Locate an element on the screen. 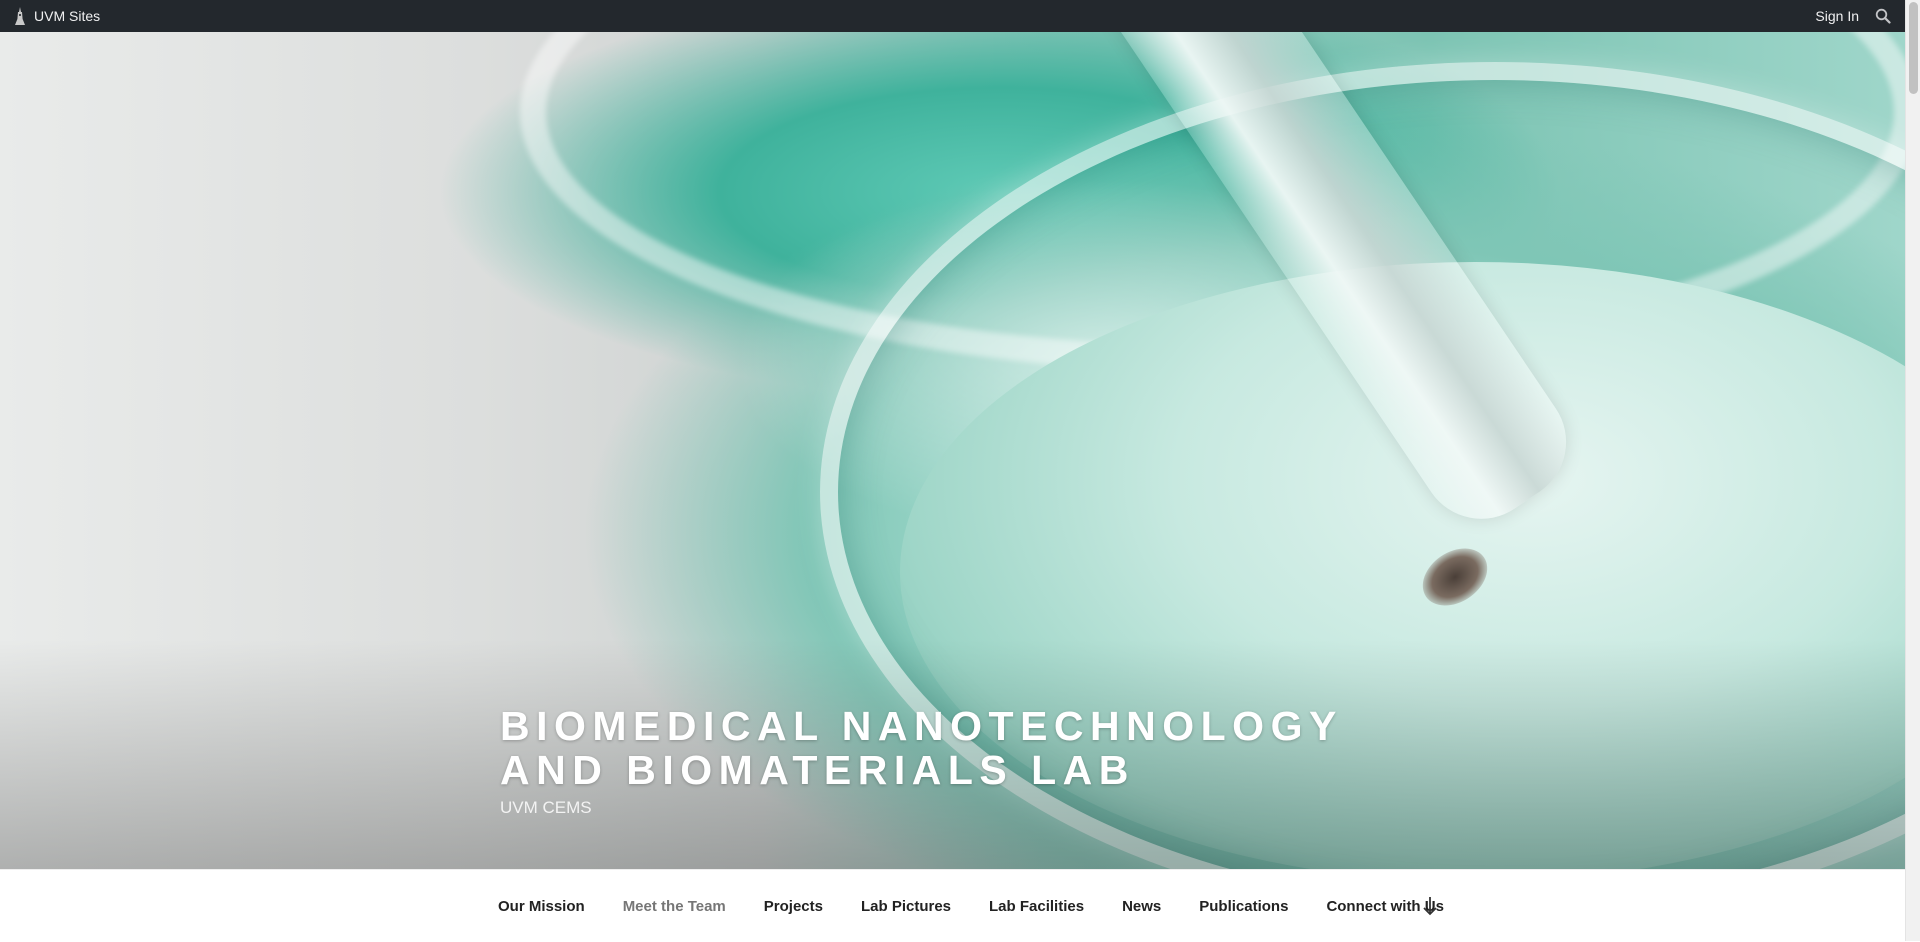 The height and width of the screenshot is (942, 1920). admin-bar: UVM Sites Sign In is located at coordinates (952, 16).